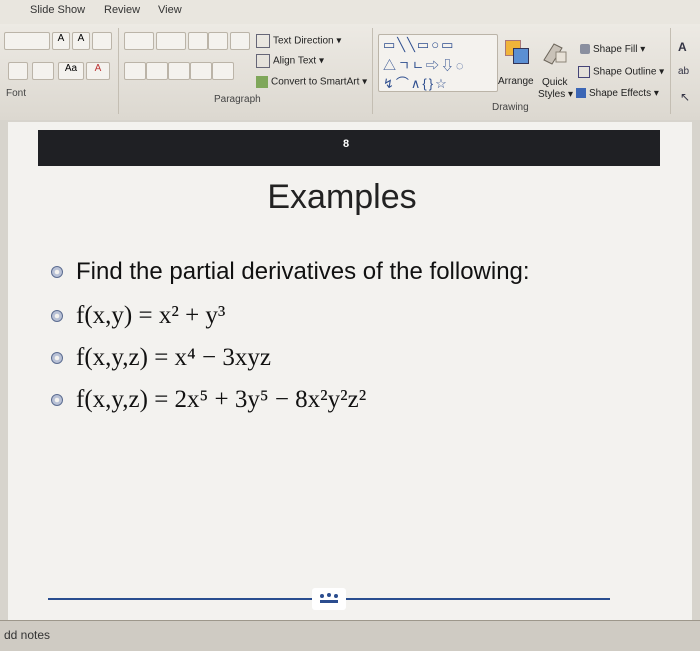 The width and height of the screenshot is (700, 651). Describe the element at coordinates (584, 72) in the screenshot. I see `pen-outline-icon` at that location.